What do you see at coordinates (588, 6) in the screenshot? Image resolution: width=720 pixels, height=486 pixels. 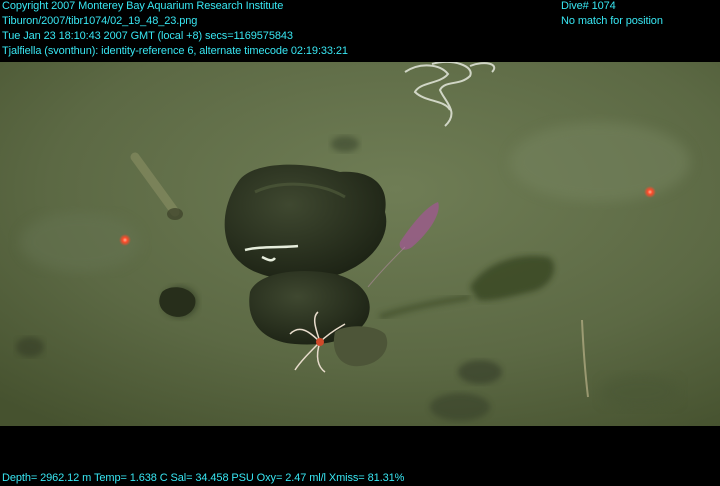 I see `dive-number: Dive# 1074` at bounding box center [588, 6].